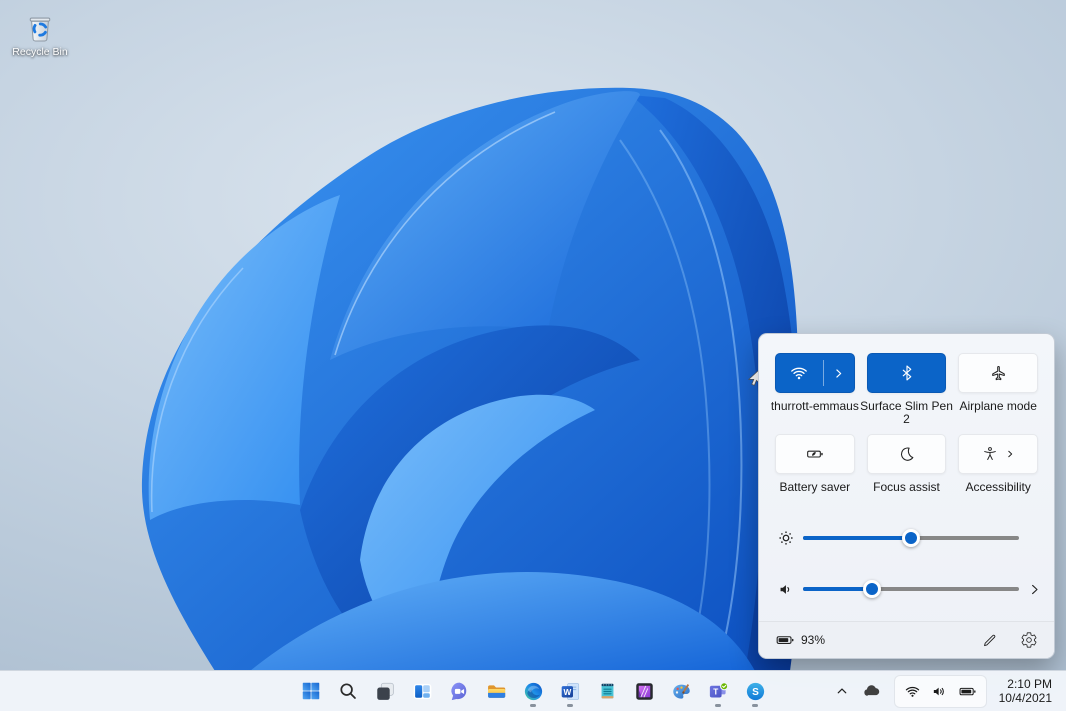  I want to click on airplane-mode-tile-label: Airplane mode, so click(998, 406).